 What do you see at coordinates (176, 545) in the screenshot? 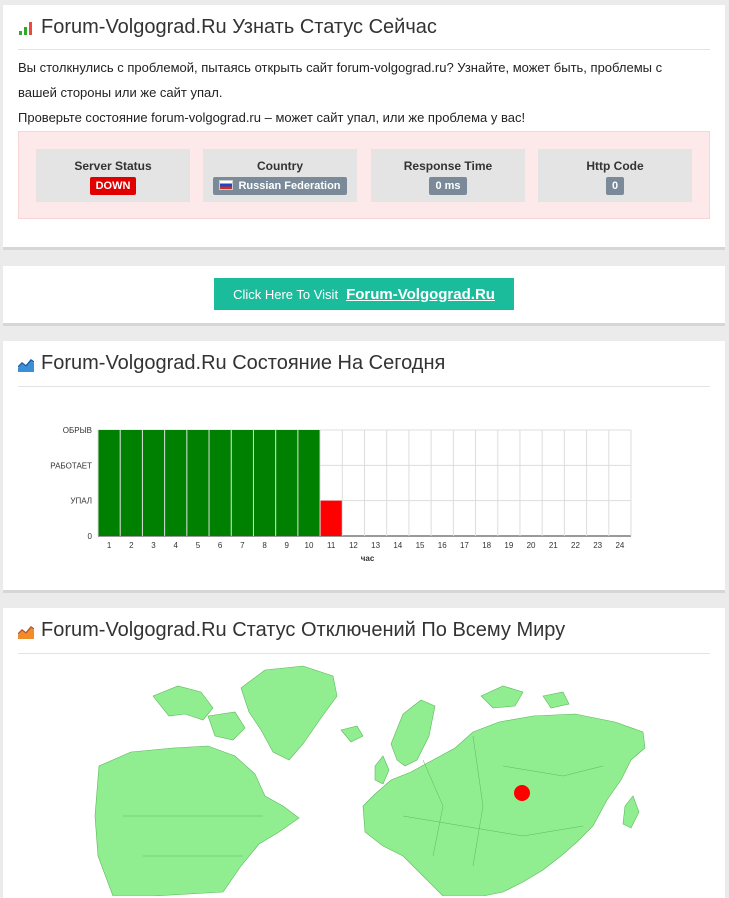
I see `x-tick-label: 4` at bounding box center [176, 545].